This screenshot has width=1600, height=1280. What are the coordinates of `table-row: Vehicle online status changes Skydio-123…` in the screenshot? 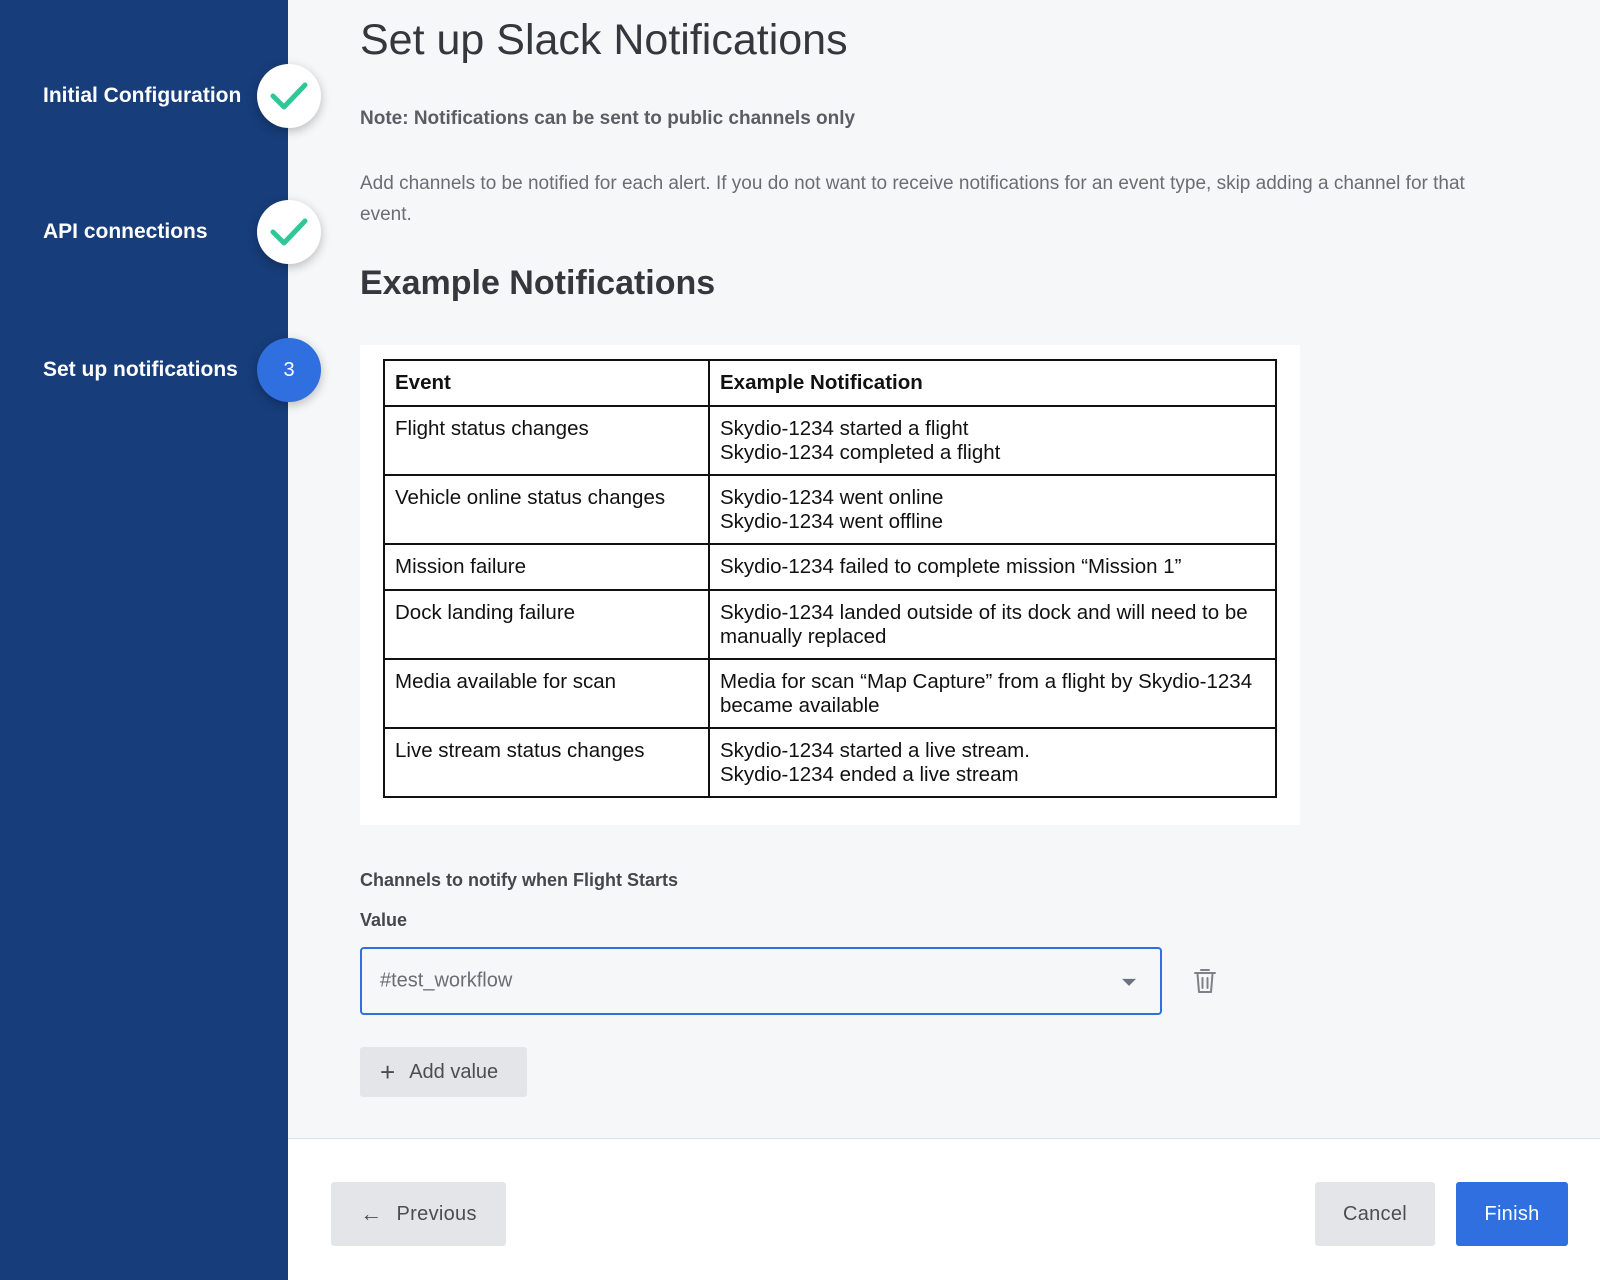 It's located at (830, 509).